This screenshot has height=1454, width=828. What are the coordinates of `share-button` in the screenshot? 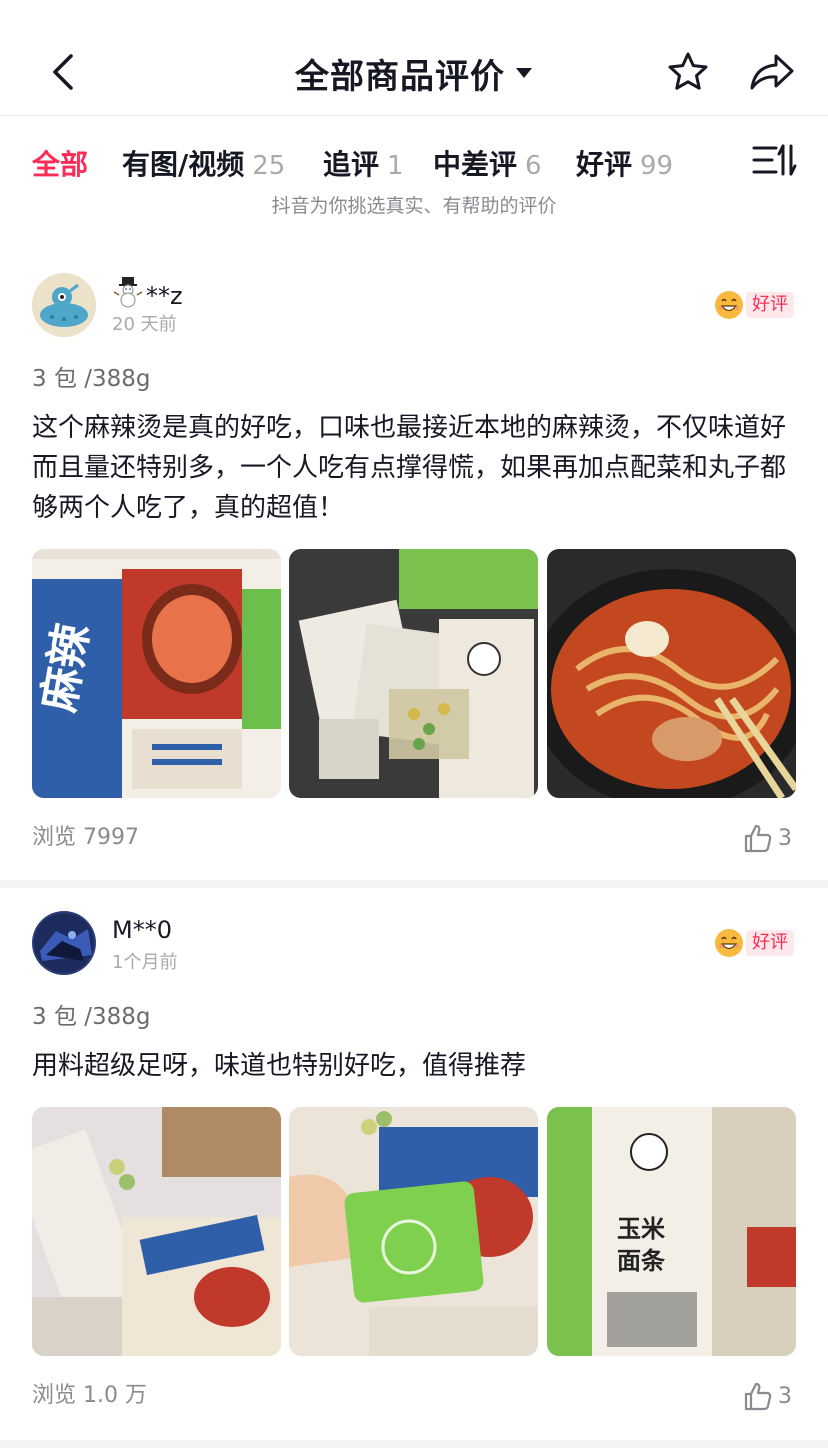 It's located at (772, 72).